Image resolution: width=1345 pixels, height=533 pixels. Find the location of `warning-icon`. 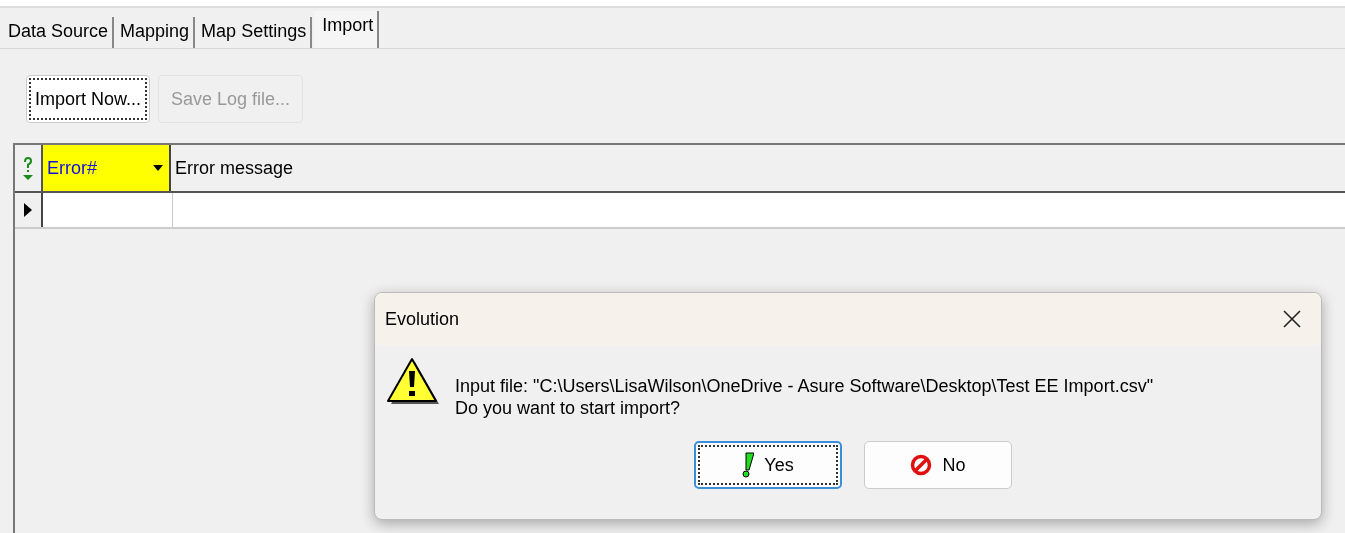

warning-icon is located at coordinates (413, 381).